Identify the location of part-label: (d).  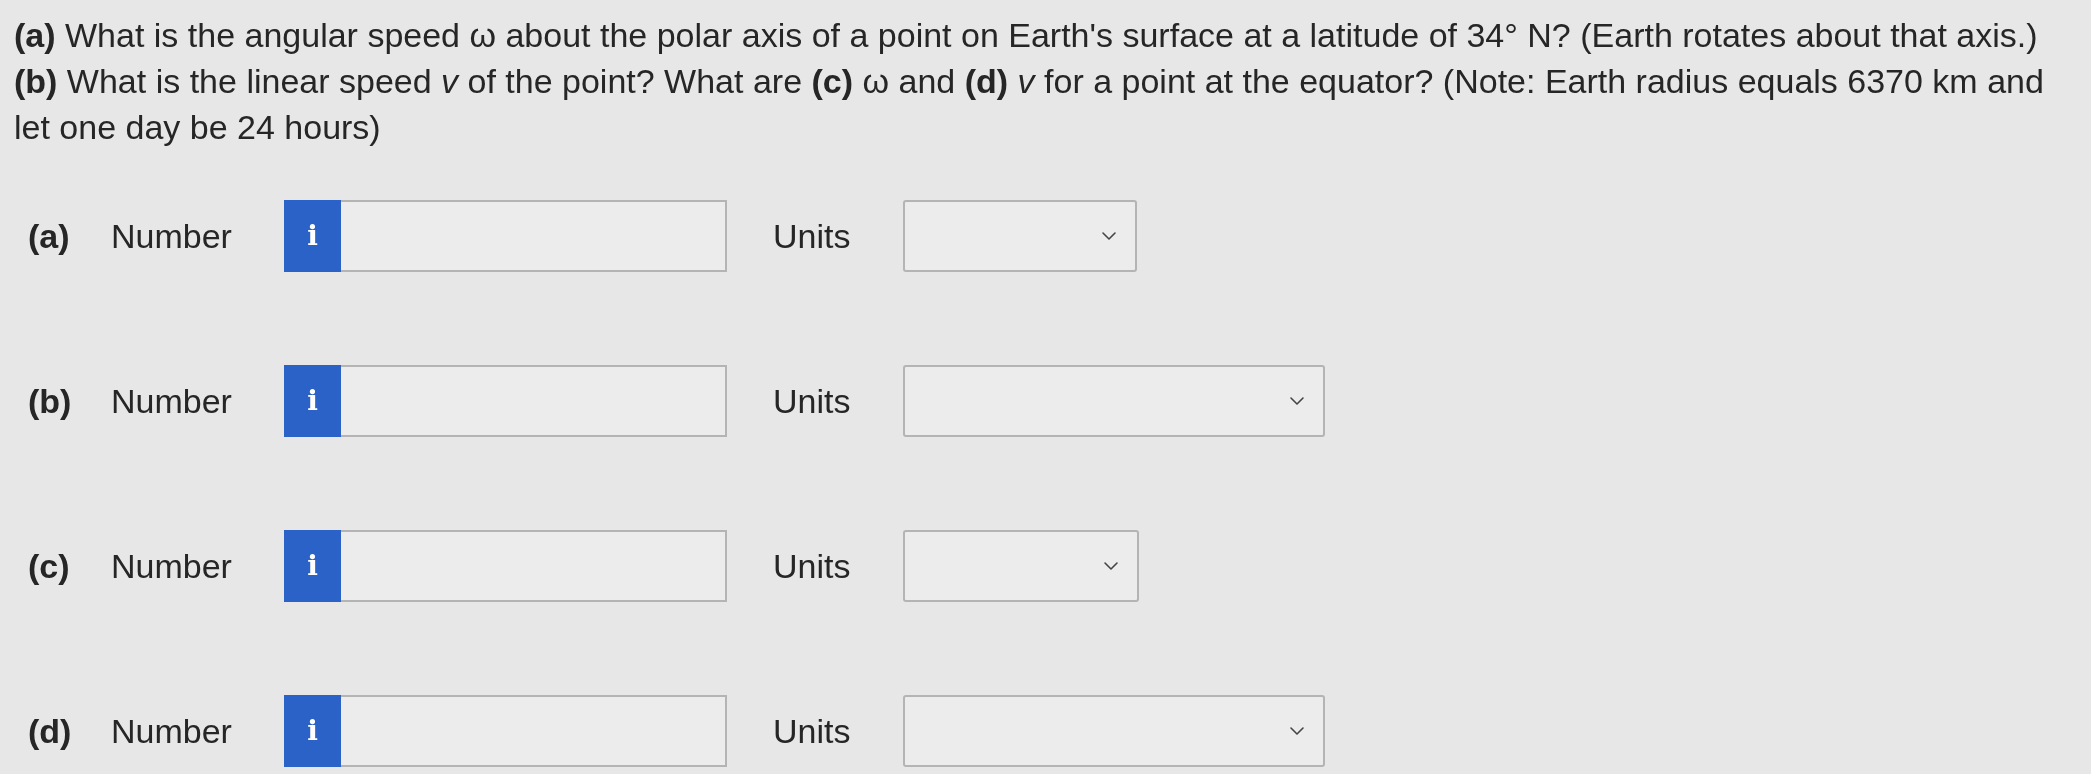
(50, 731).